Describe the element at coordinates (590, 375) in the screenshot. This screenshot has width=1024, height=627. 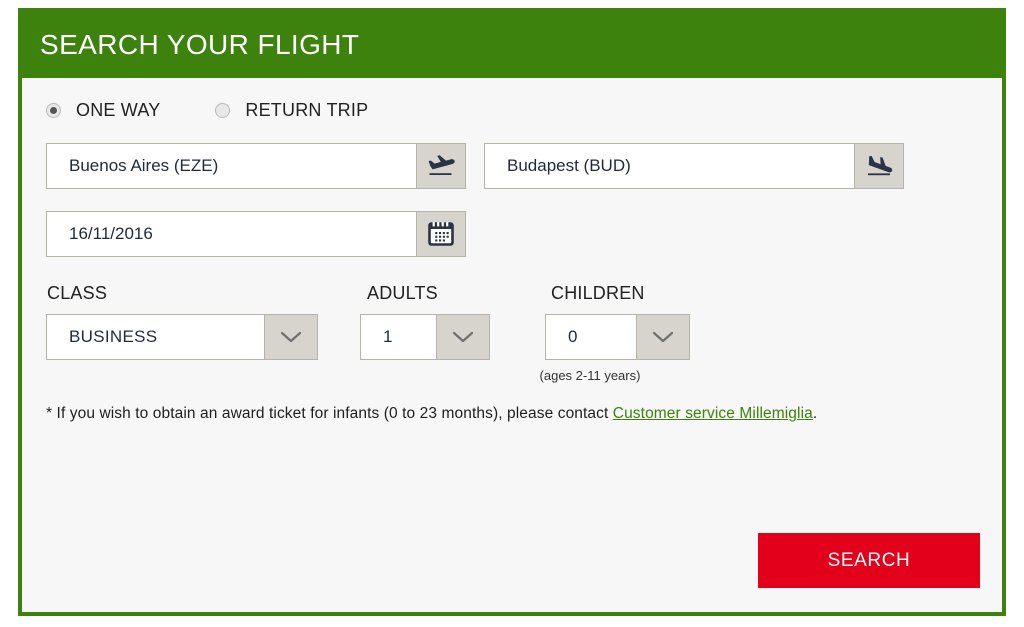
I see `children-age-note: (ages 2-11 years)` at that location.